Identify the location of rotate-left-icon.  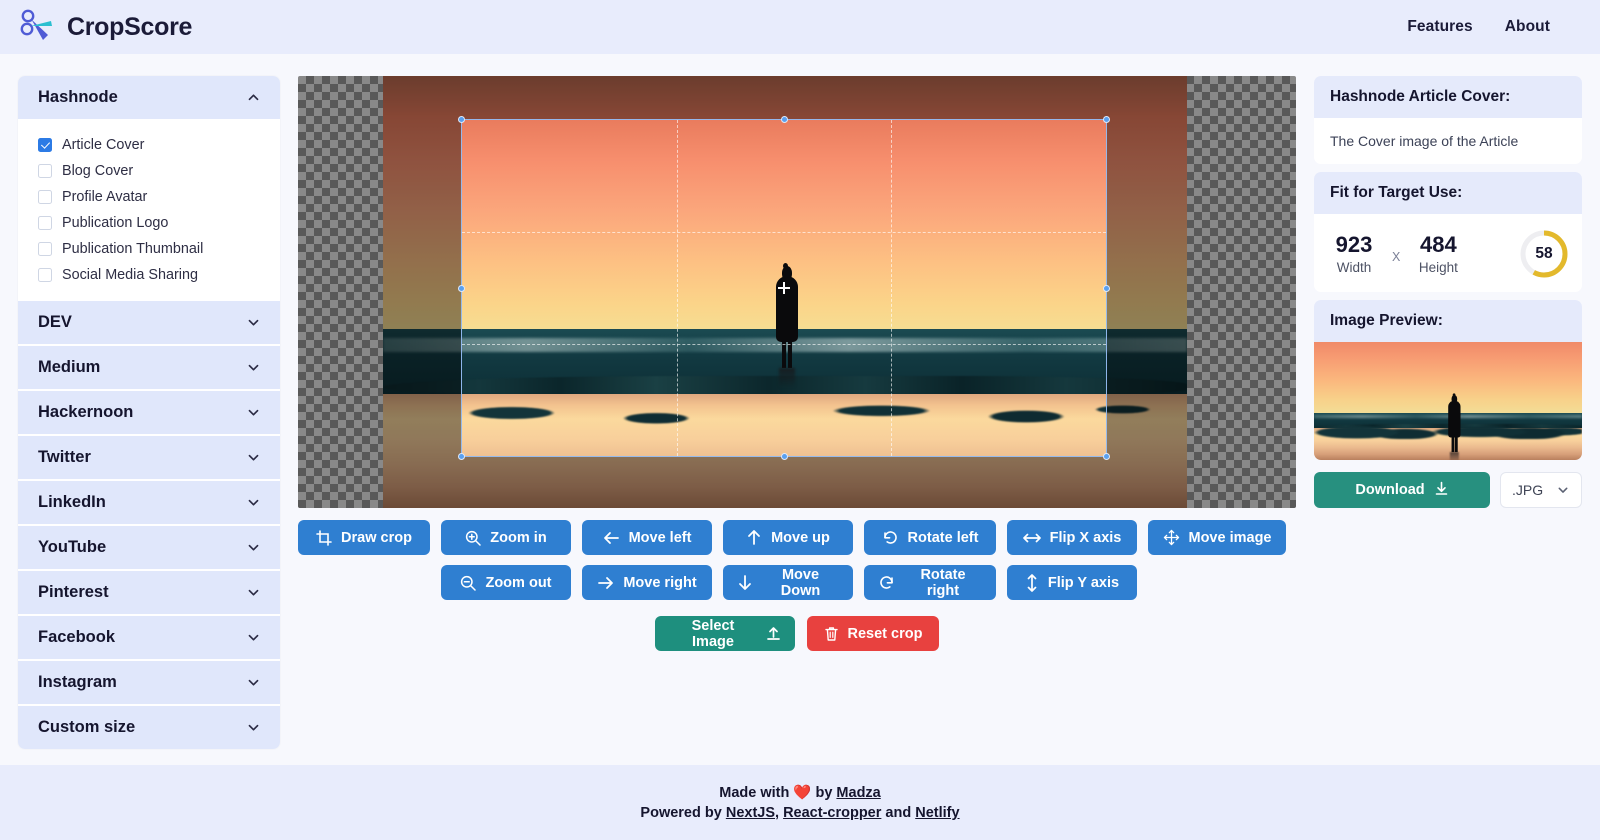
(890, 537).